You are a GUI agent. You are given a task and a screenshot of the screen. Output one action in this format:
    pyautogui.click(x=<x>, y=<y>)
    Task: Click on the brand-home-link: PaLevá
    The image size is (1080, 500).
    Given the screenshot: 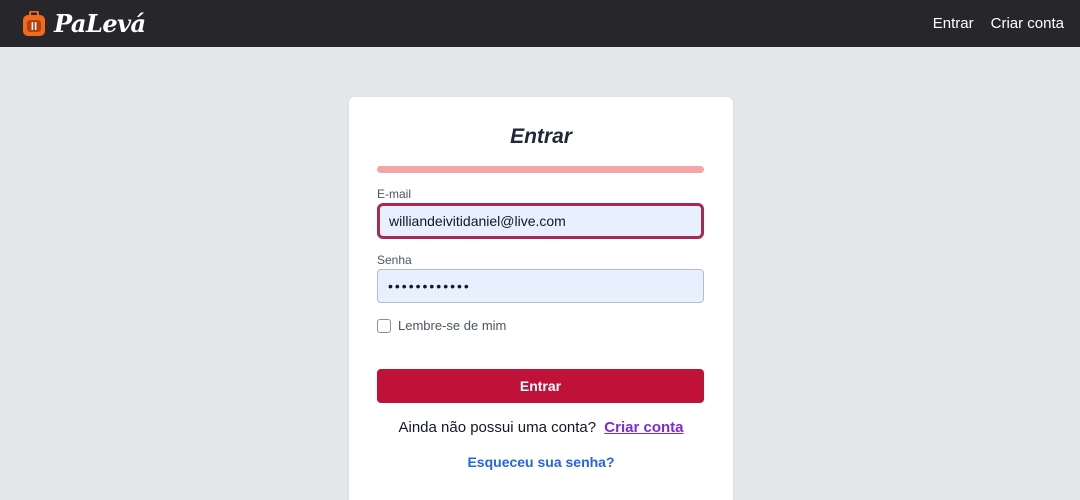 What is the action you would take?
    pyautogui.click(x=84, y=23)
    